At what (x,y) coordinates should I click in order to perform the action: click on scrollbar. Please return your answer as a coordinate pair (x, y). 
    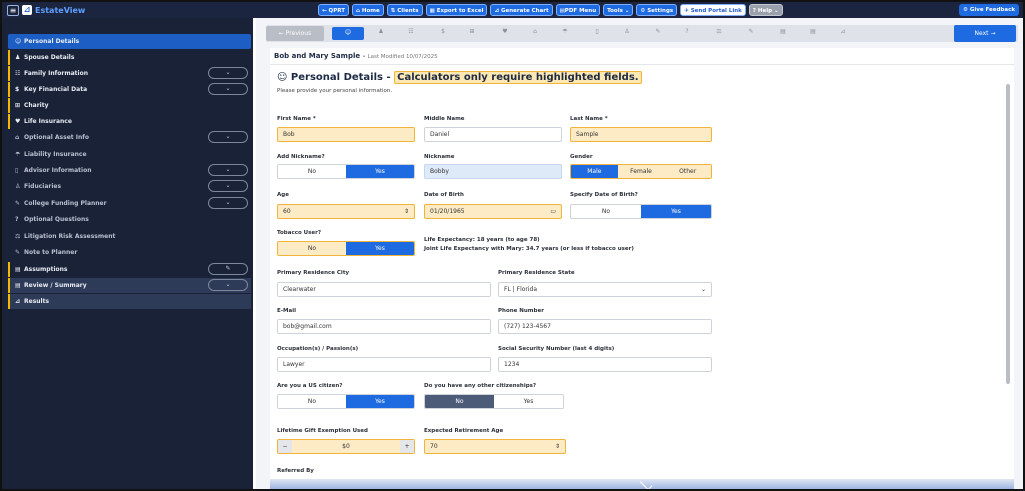
    Looking at the image, I should click on (1008, 234).